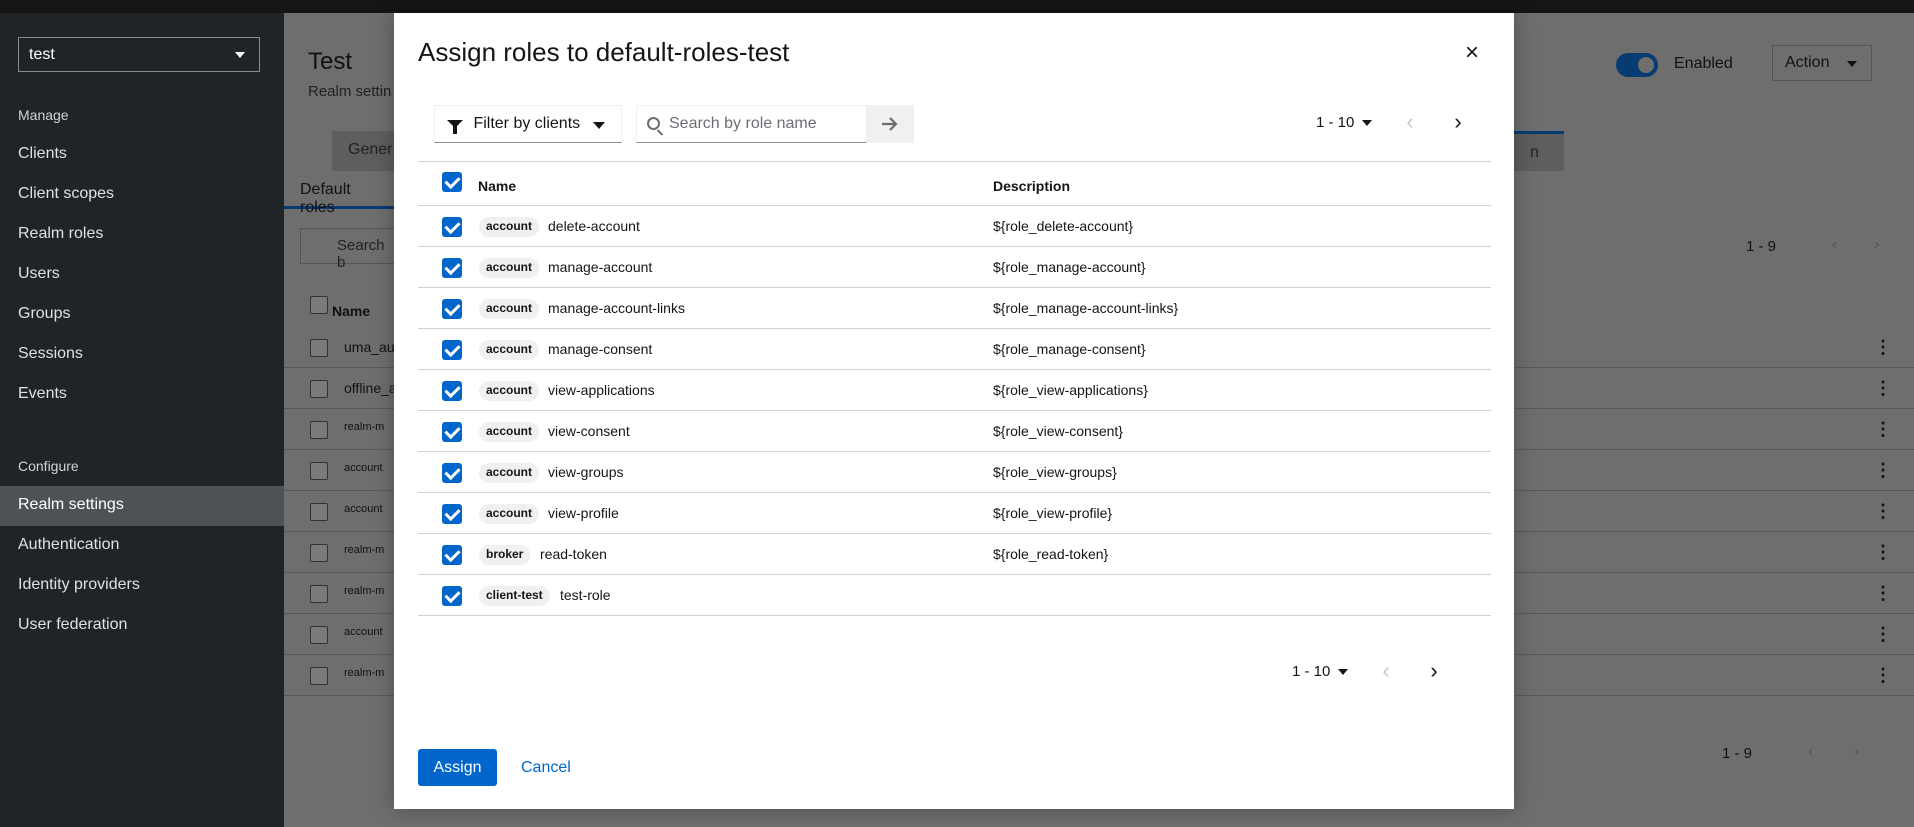 This screenshot has width=1914, height=827. I want to click on sidebar-item-realm-roles: Realm roles, so click(142, 235).